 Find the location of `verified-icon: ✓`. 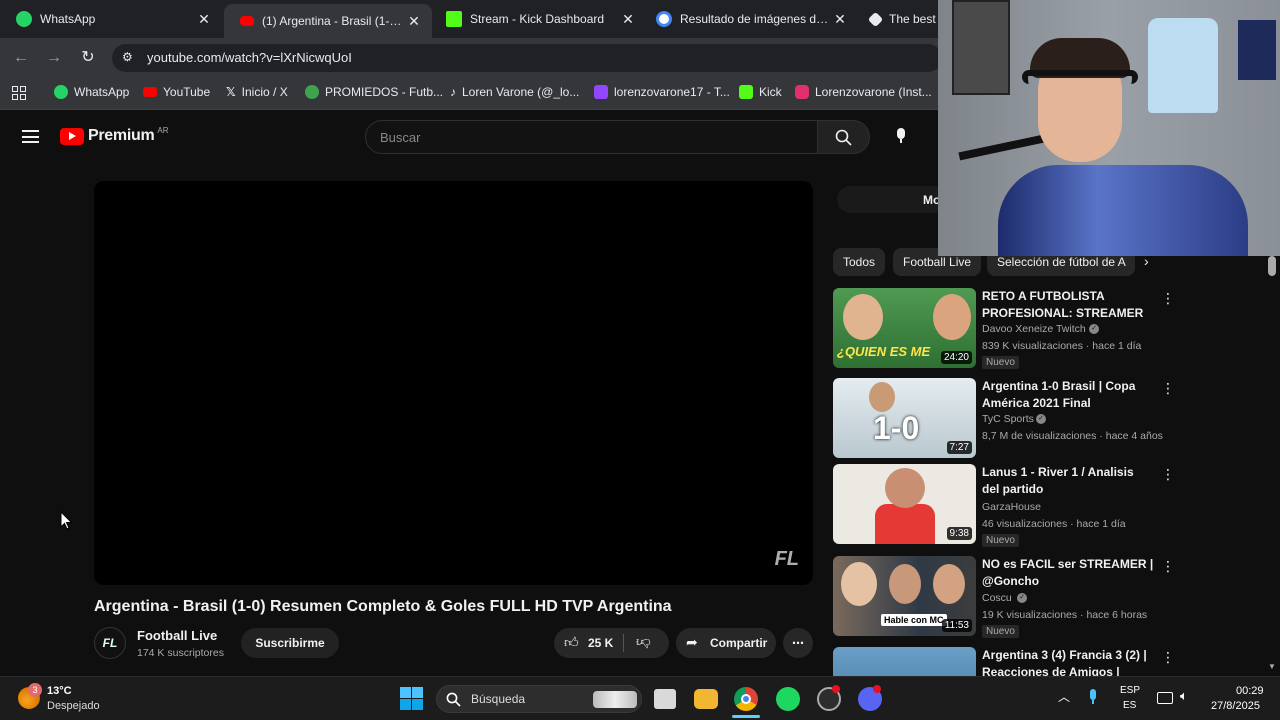

verified-icon: ✓ is located at coordinates (1041, 419).